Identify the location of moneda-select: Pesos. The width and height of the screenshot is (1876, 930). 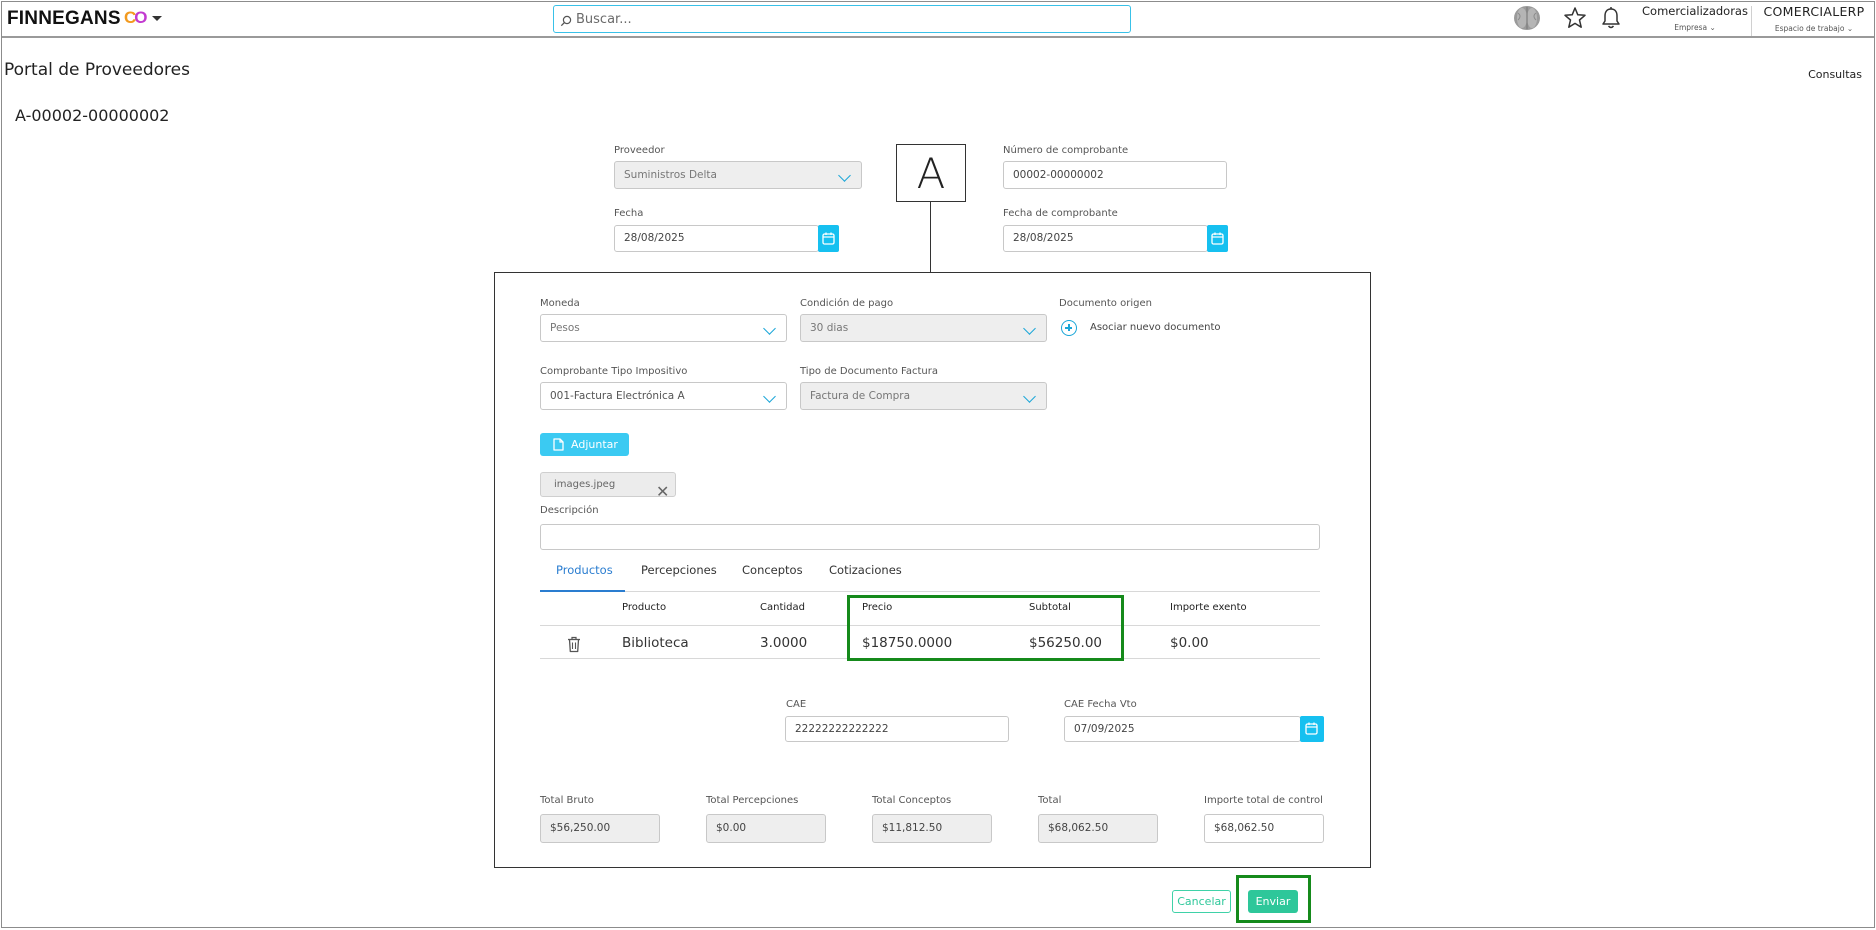
(663, 328).